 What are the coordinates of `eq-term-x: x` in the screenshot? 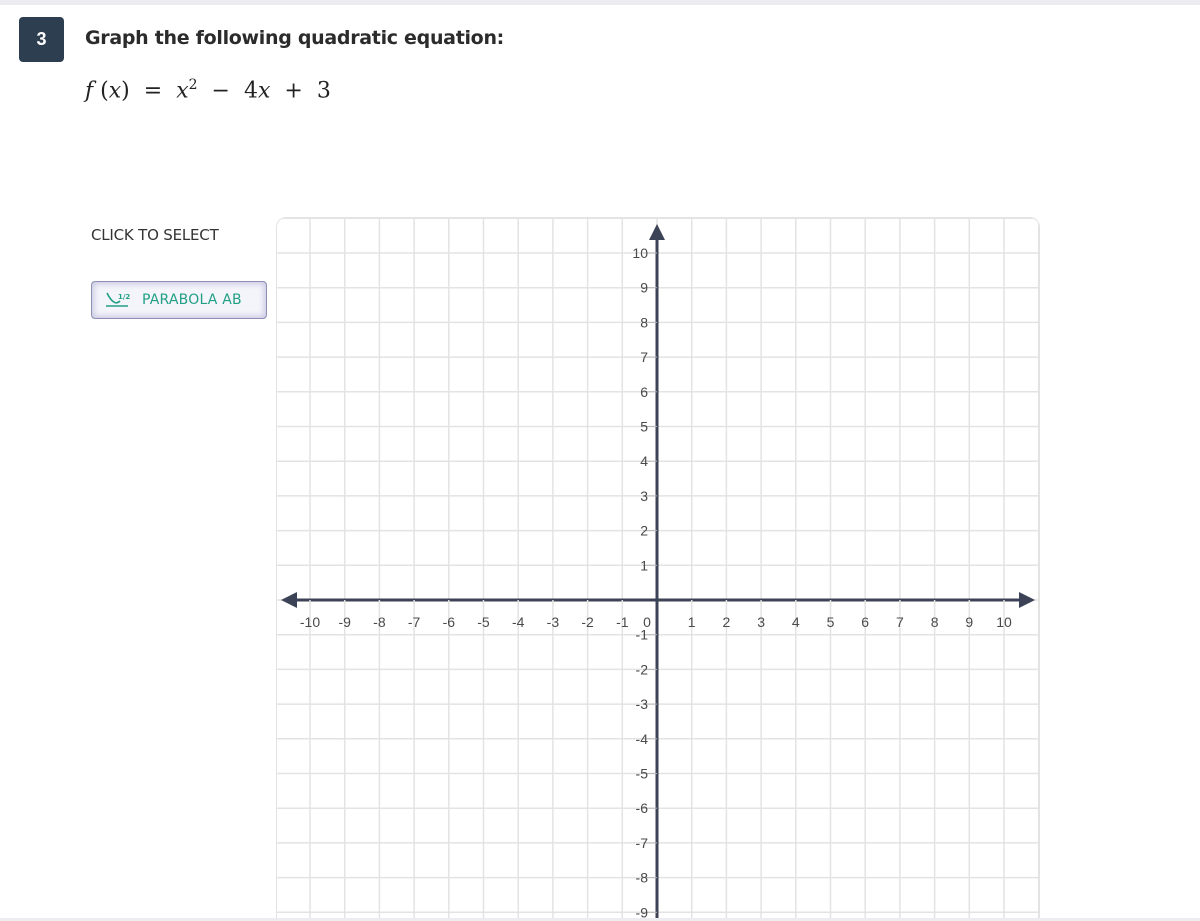 It's located at (182, 91).